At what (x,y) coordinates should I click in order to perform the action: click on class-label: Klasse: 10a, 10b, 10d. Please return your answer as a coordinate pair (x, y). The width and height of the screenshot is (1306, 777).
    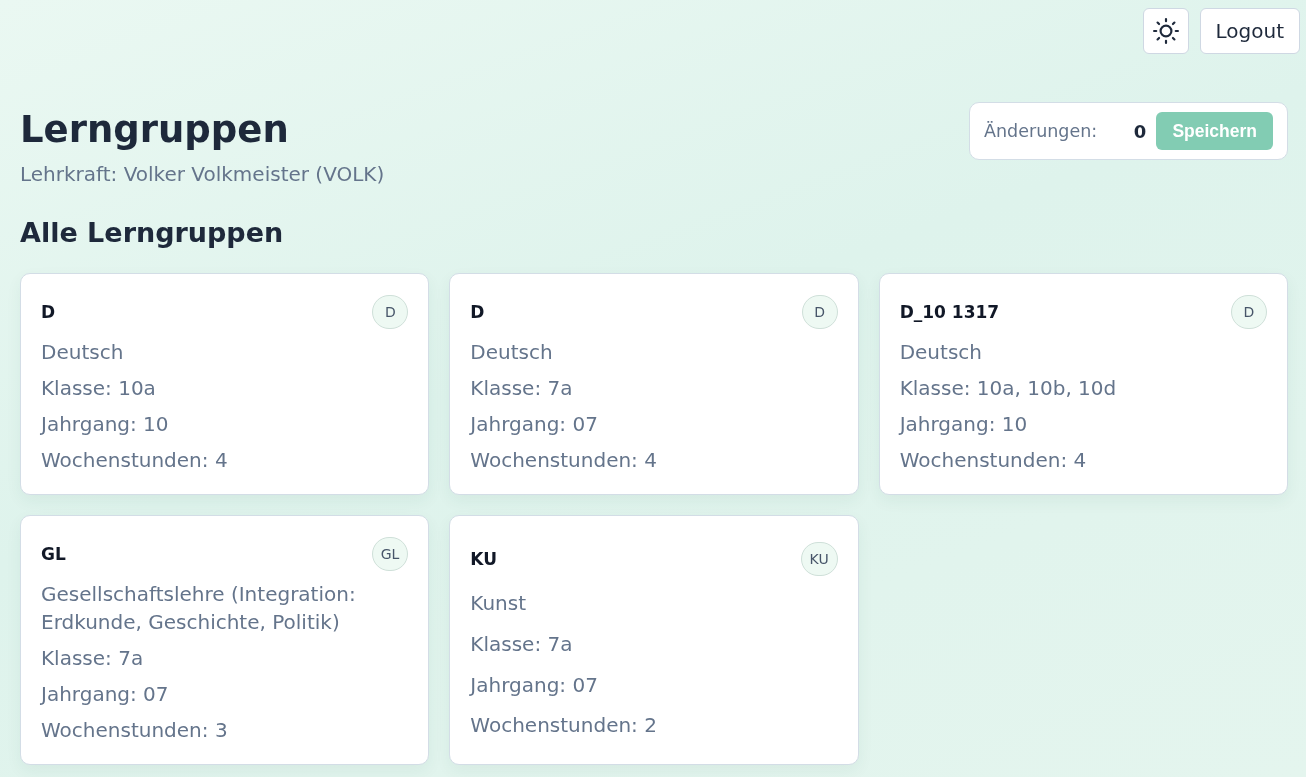
    Looking at the image, I should click on (1008, 388).